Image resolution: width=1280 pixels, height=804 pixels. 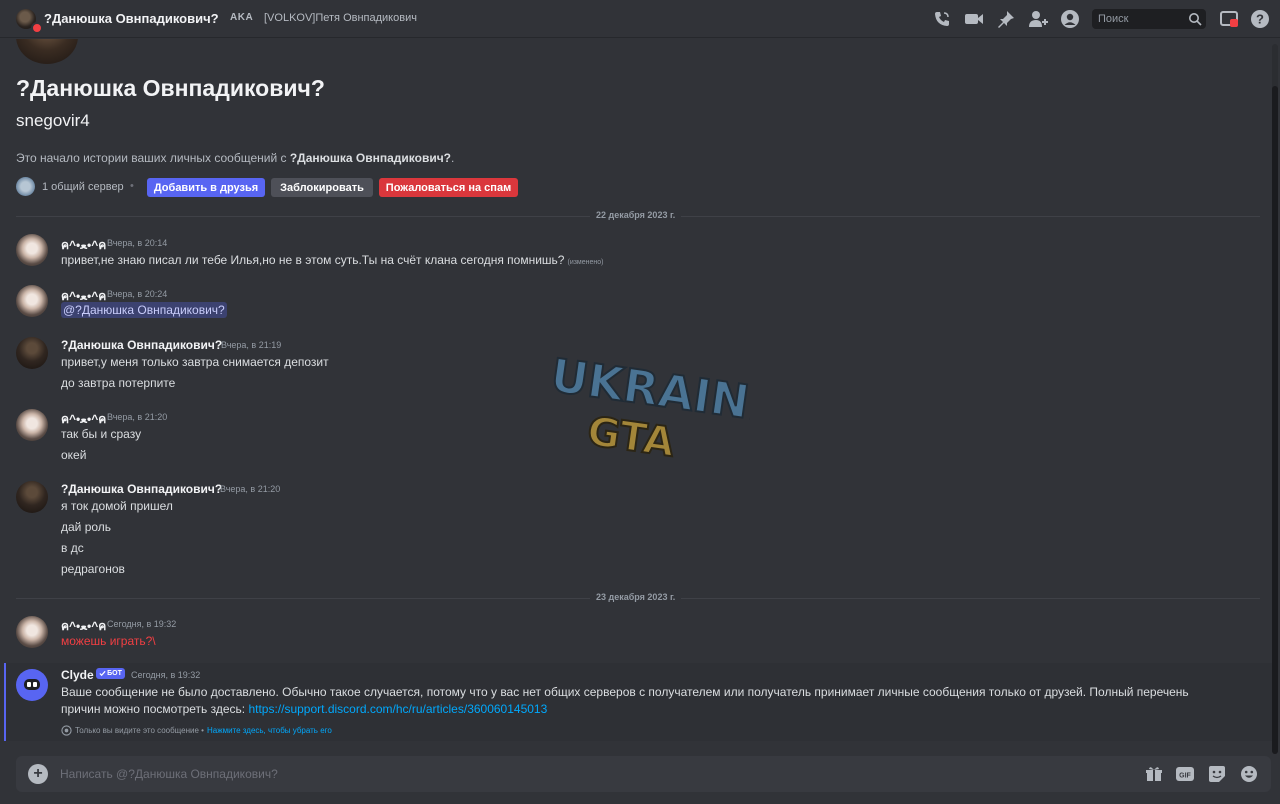 What do you see at coordinates (77, 675) in the screenshot?
I see `bot-author: Clyde` at bounding box center [77, 675].